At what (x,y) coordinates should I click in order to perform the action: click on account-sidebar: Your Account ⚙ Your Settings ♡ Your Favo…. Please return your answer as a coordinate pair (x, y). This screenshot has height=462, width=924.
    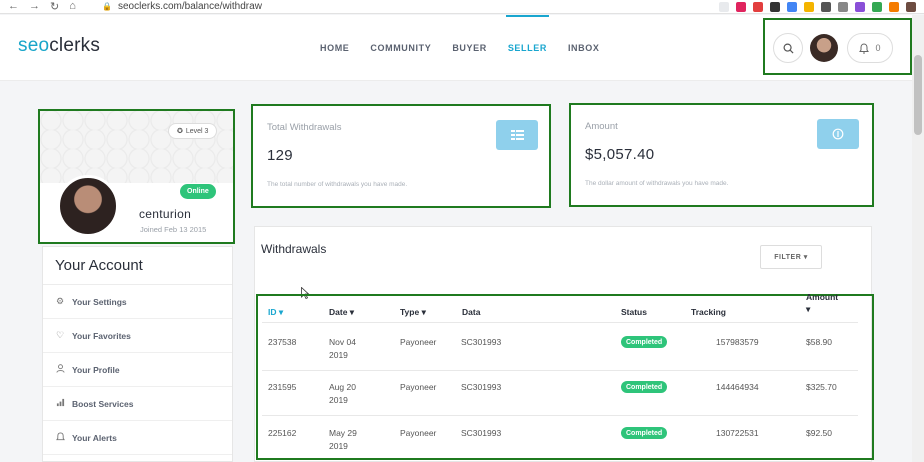
    Looking at the image, I should click on (137, 354).